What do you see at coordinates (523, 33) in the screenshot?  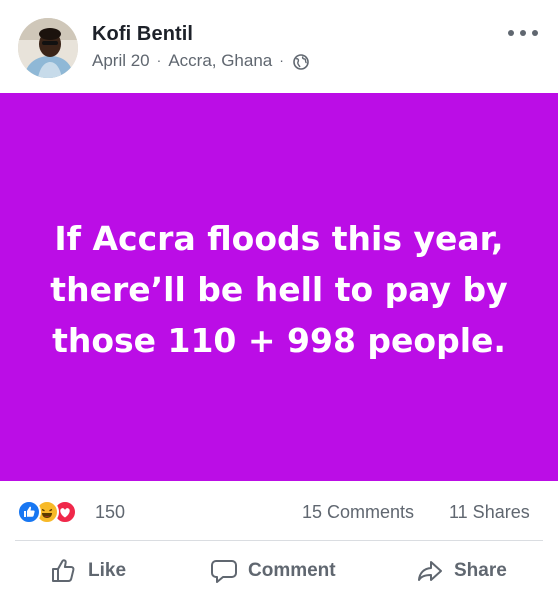 I see `more-options-icon` at bounding box center [523, 33].